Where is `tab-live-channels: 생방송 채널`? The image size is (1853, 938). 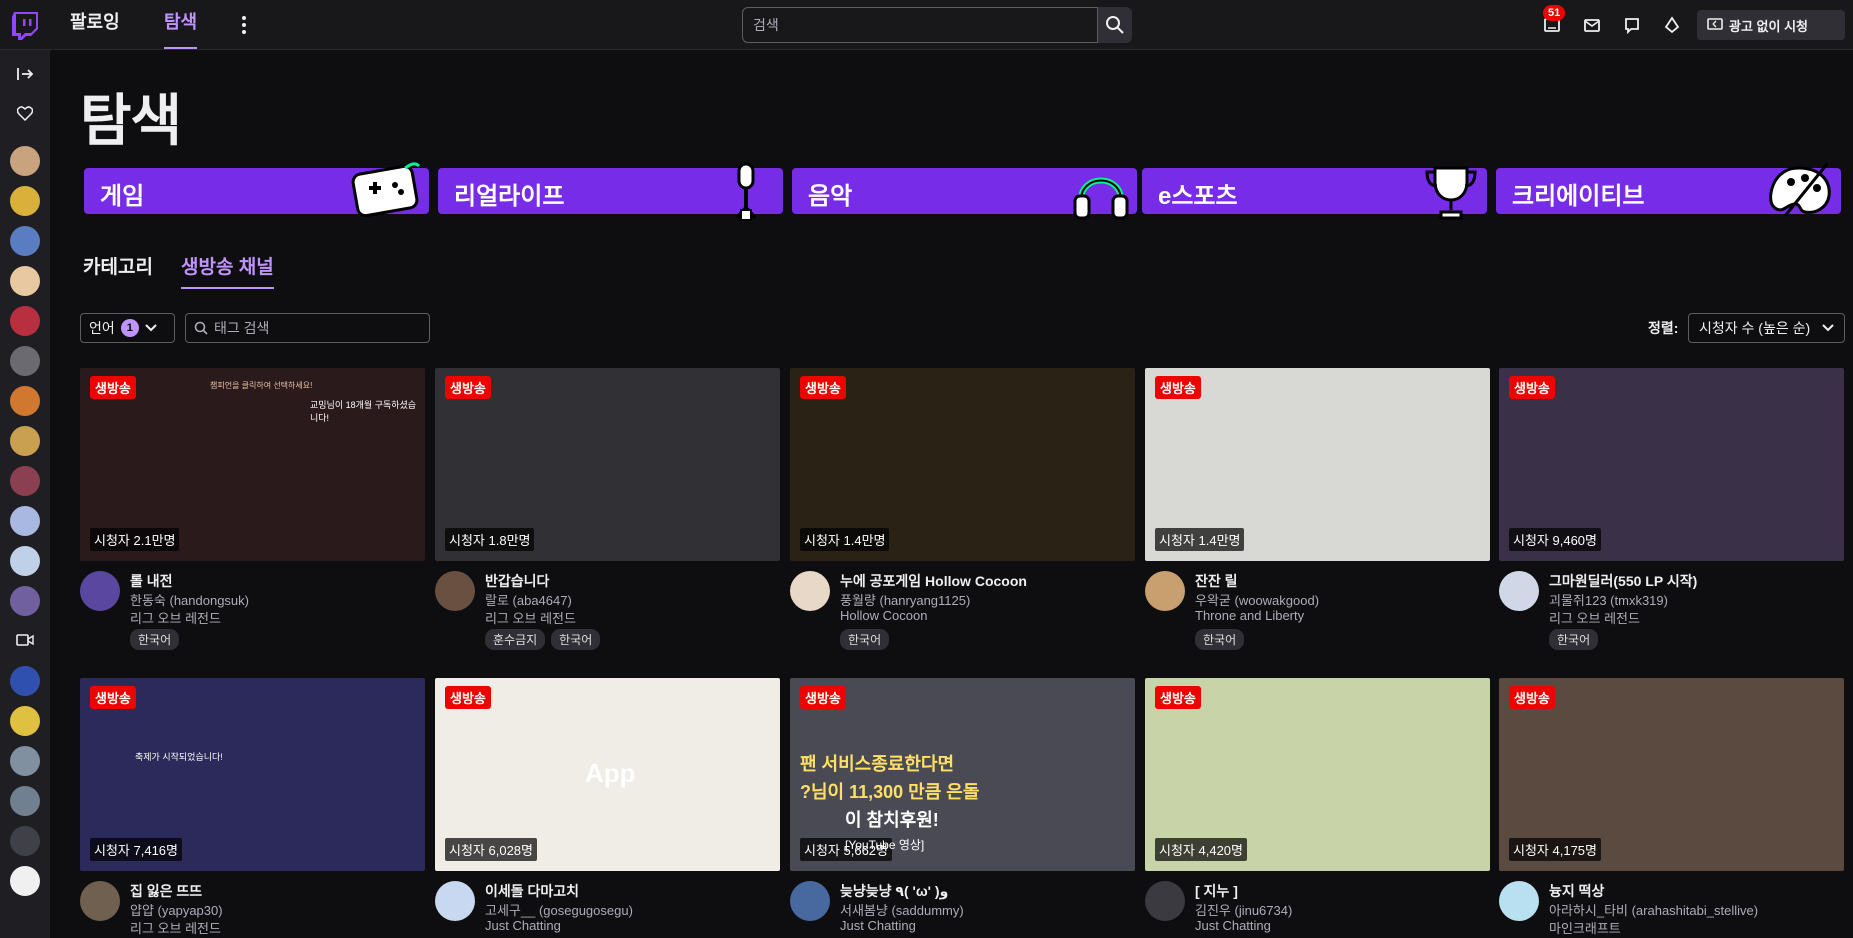
tab-live-channels: 생방송 채널 is located at coordinates (227, 270).